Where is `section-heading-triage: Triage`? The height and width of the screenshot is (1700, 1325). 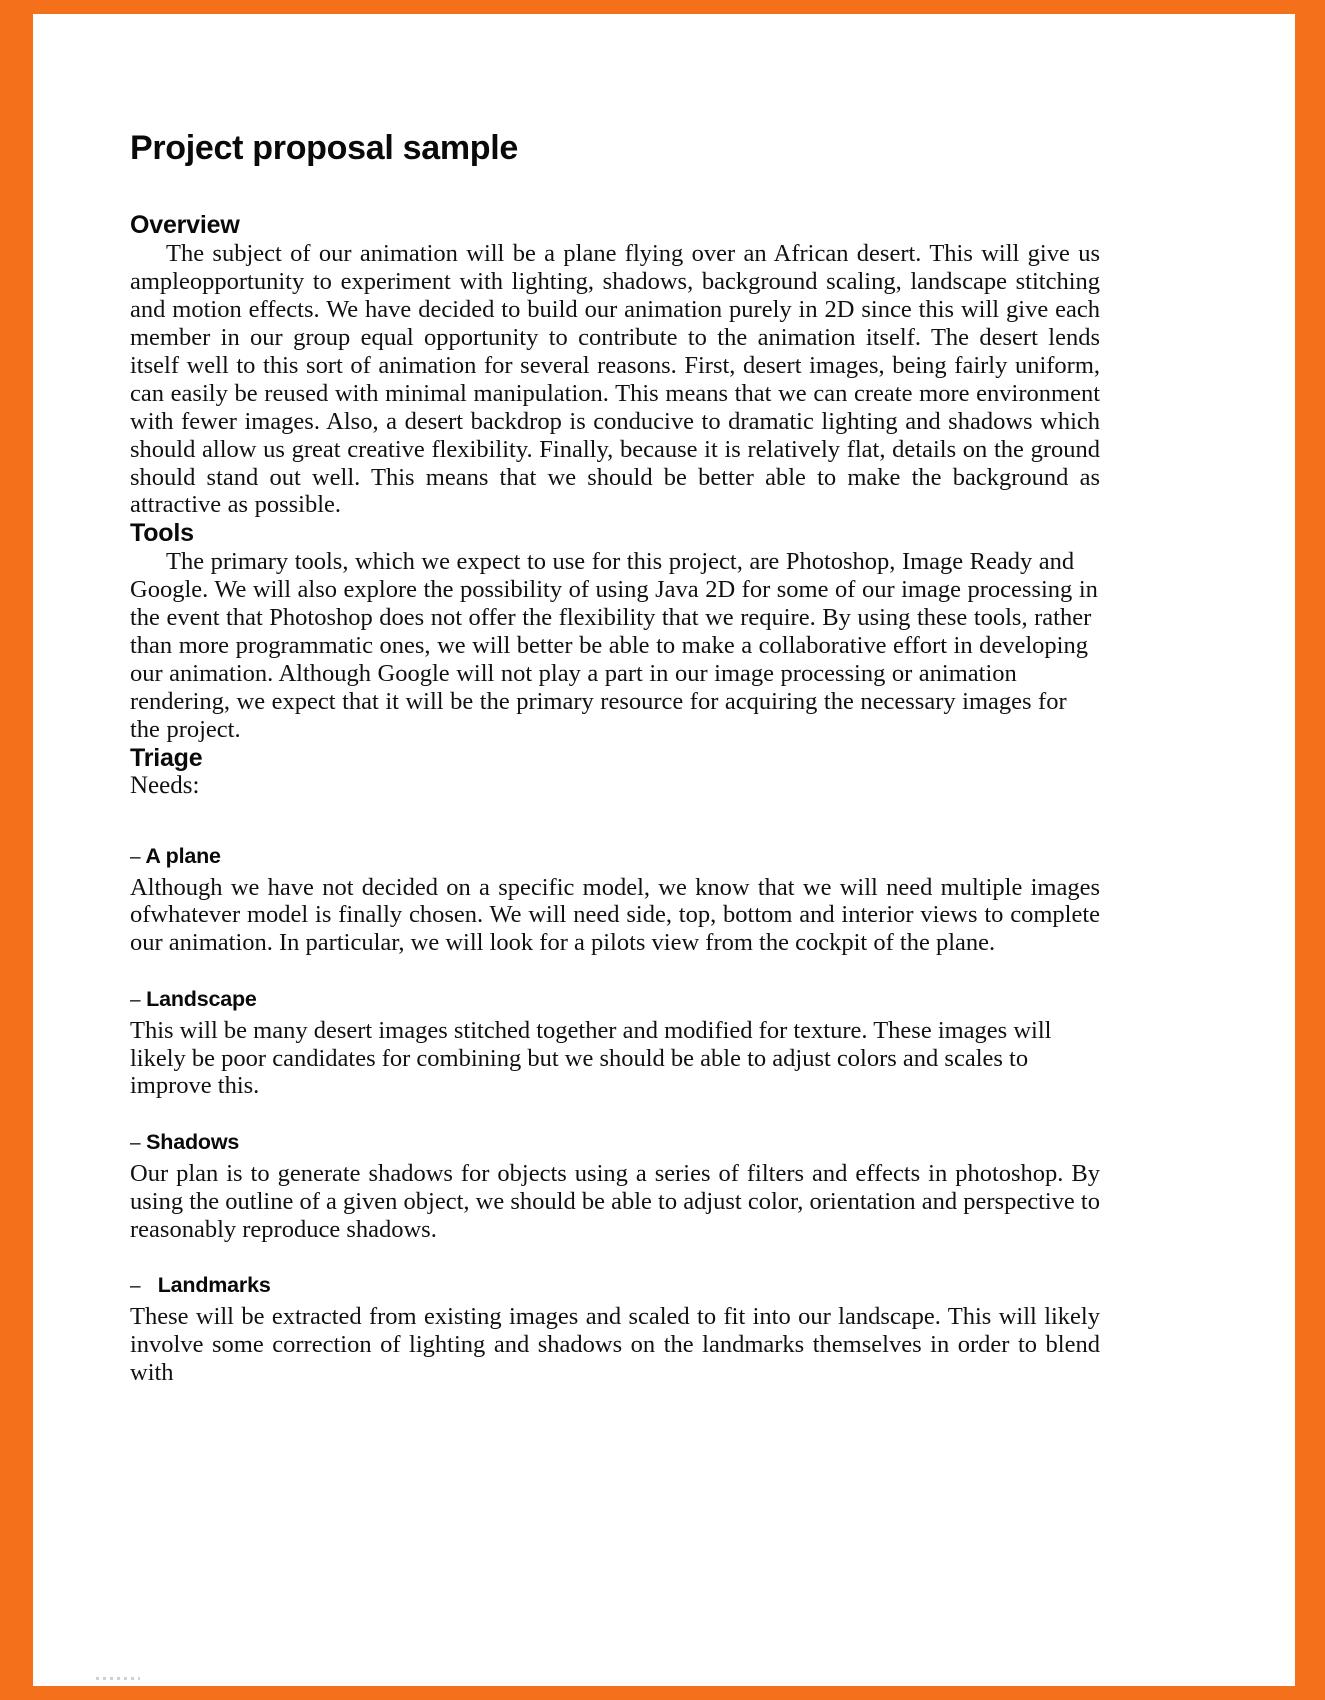 section-heading-triage: Triage is located at coordinates (166, 757).